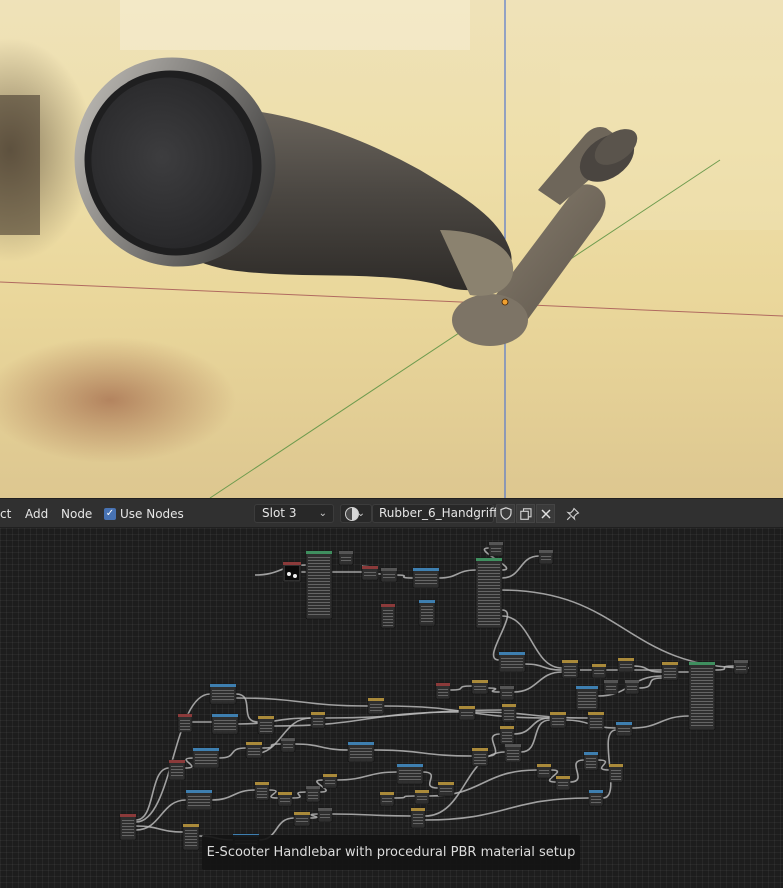 The width and height of the screenshot is (783, 888). Describe the element at coordinates (144, 514) in the screenshot. I see `use-nodes-toggle: ✓ Use Nodes` at that location.